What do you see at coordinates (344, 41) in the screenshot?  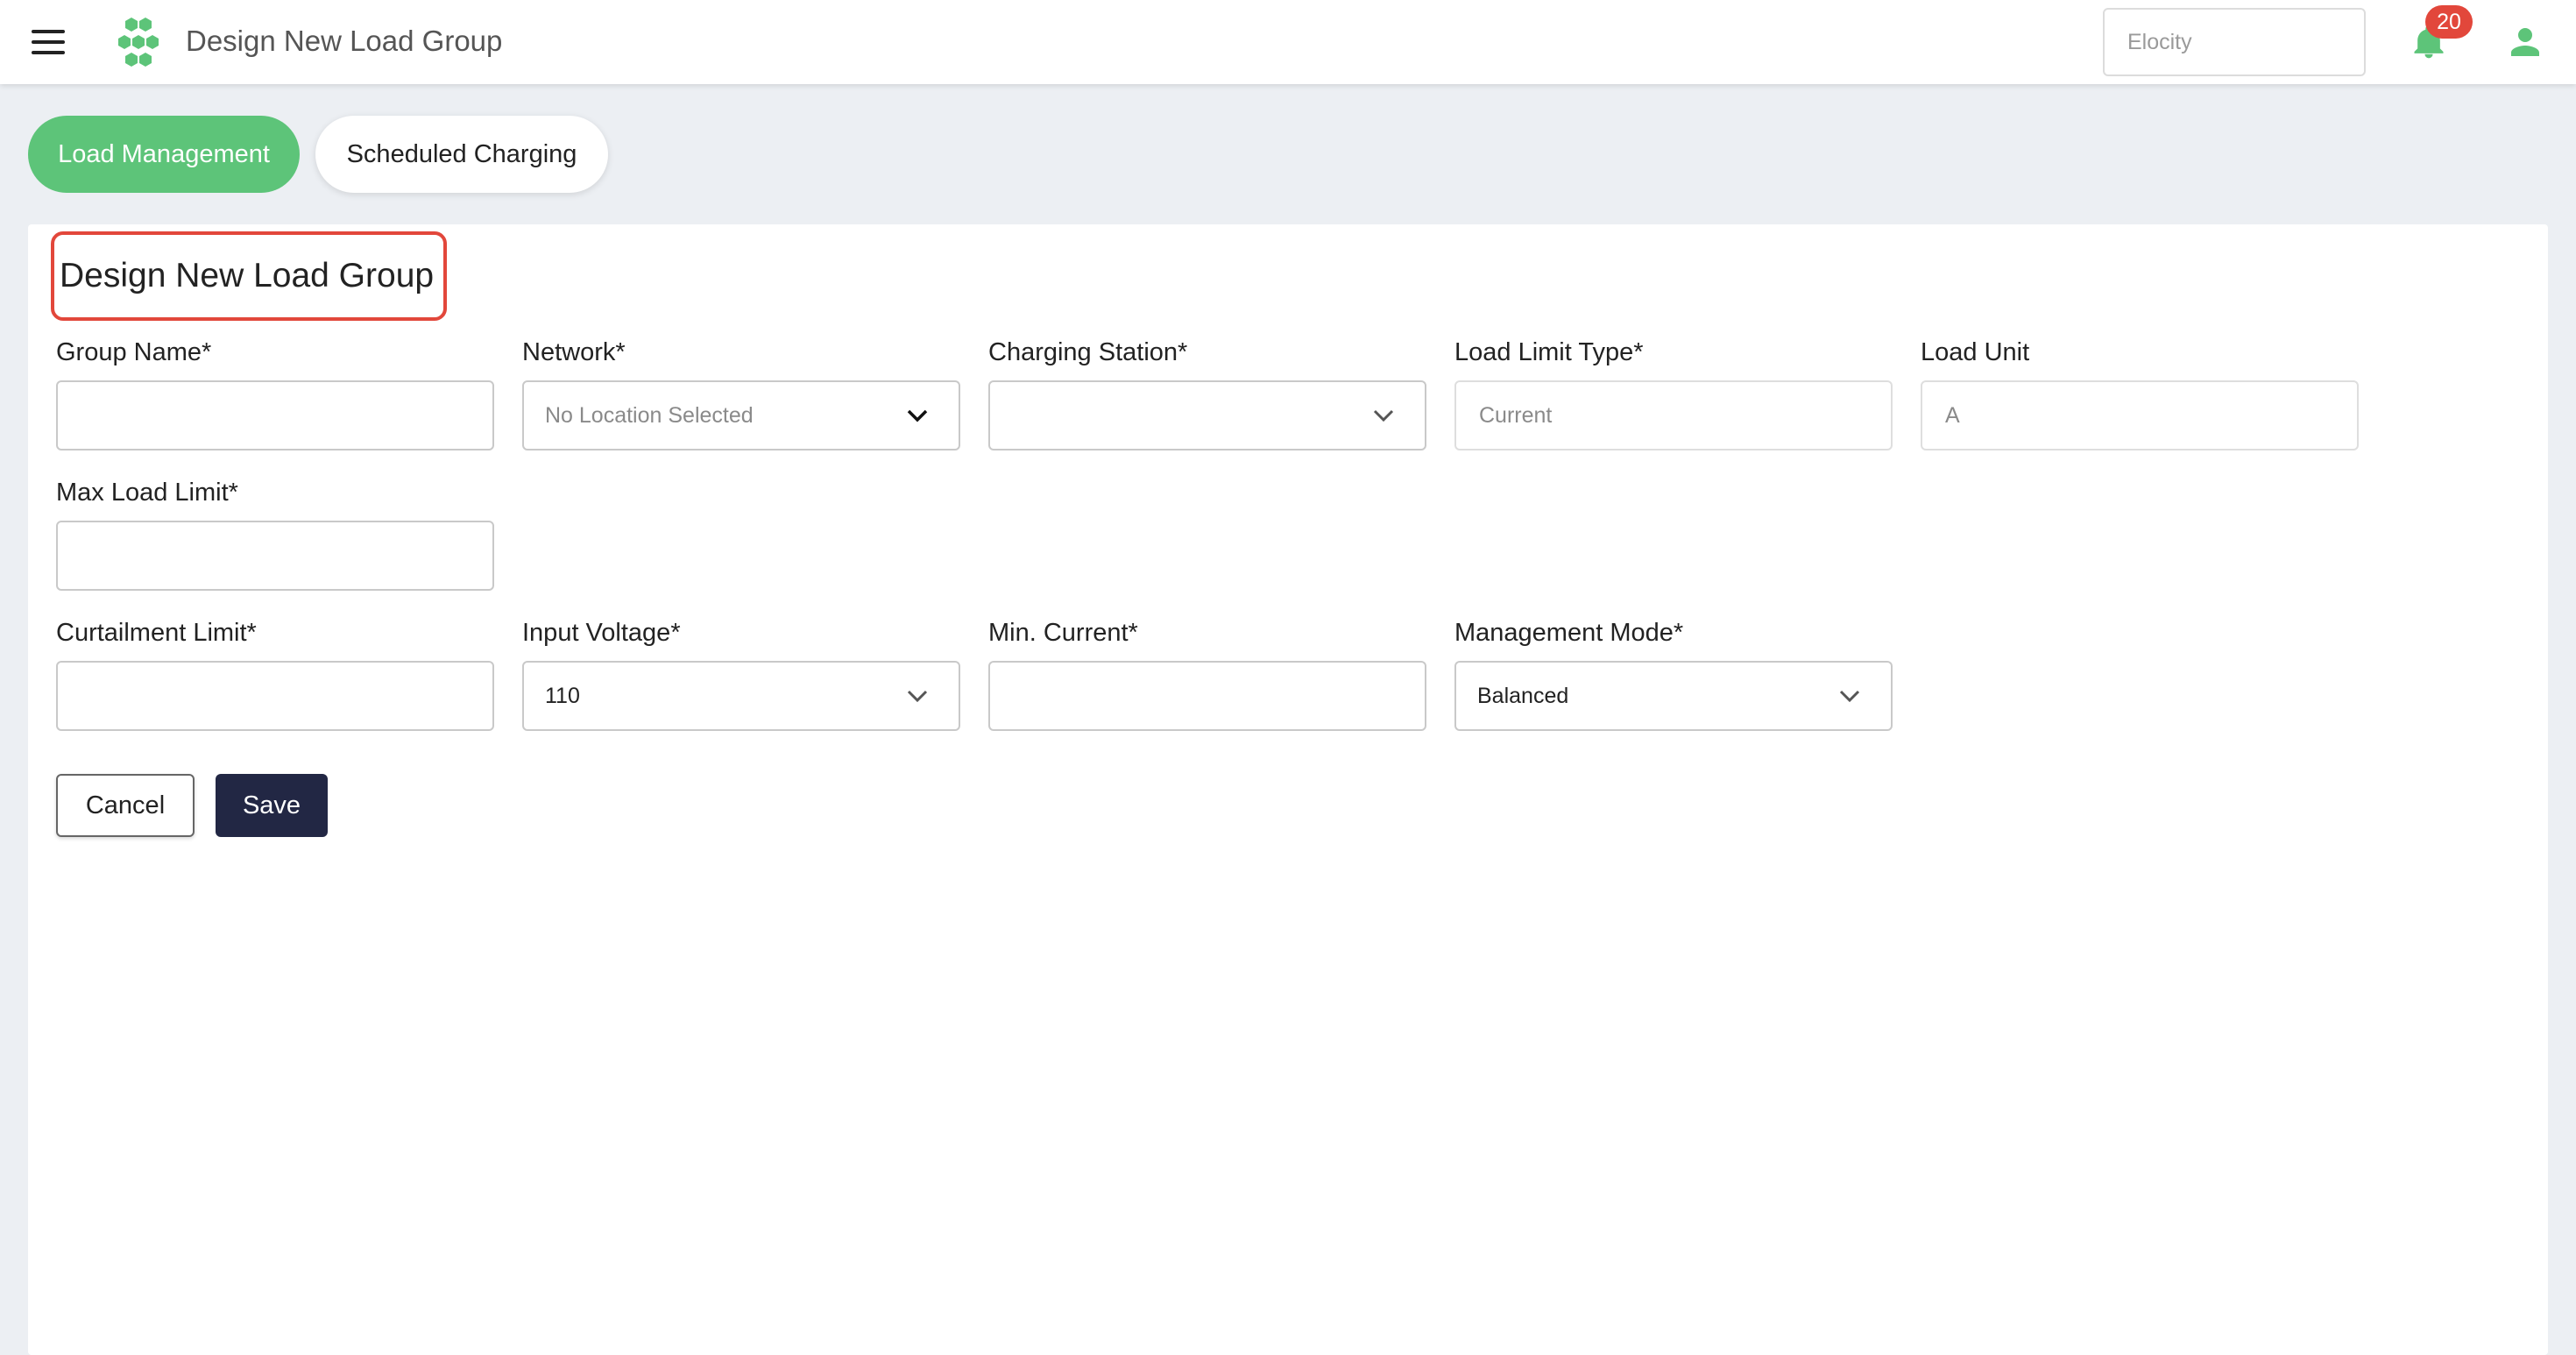 I see `app-title: Design New Load Group` at bounding box center [344, 41].